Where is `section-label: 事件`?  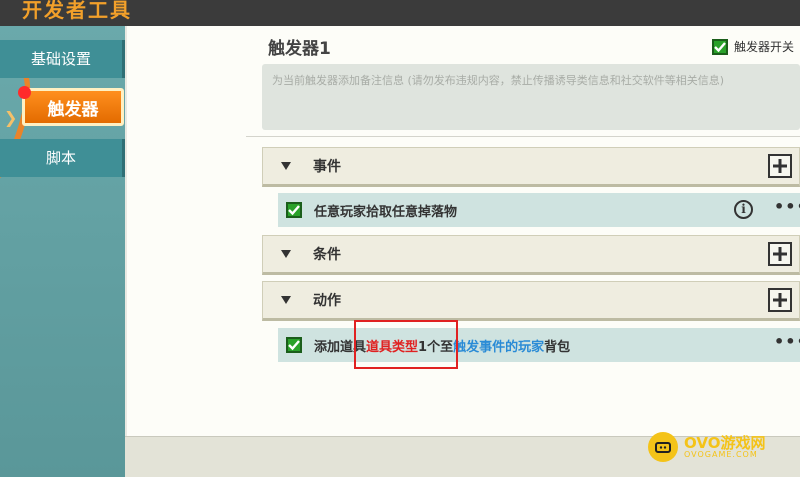 section-label: 事件 is located at coordinates (327, 167).